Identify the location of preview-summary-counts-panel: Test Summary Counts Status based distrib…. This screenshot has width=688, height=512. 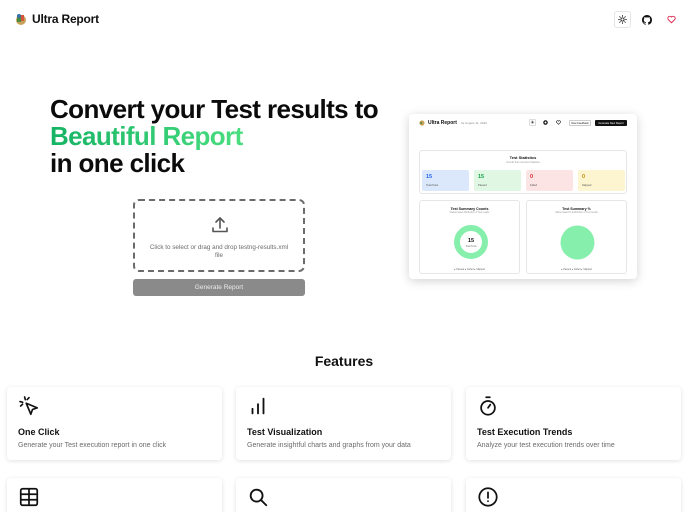
(469, 237).